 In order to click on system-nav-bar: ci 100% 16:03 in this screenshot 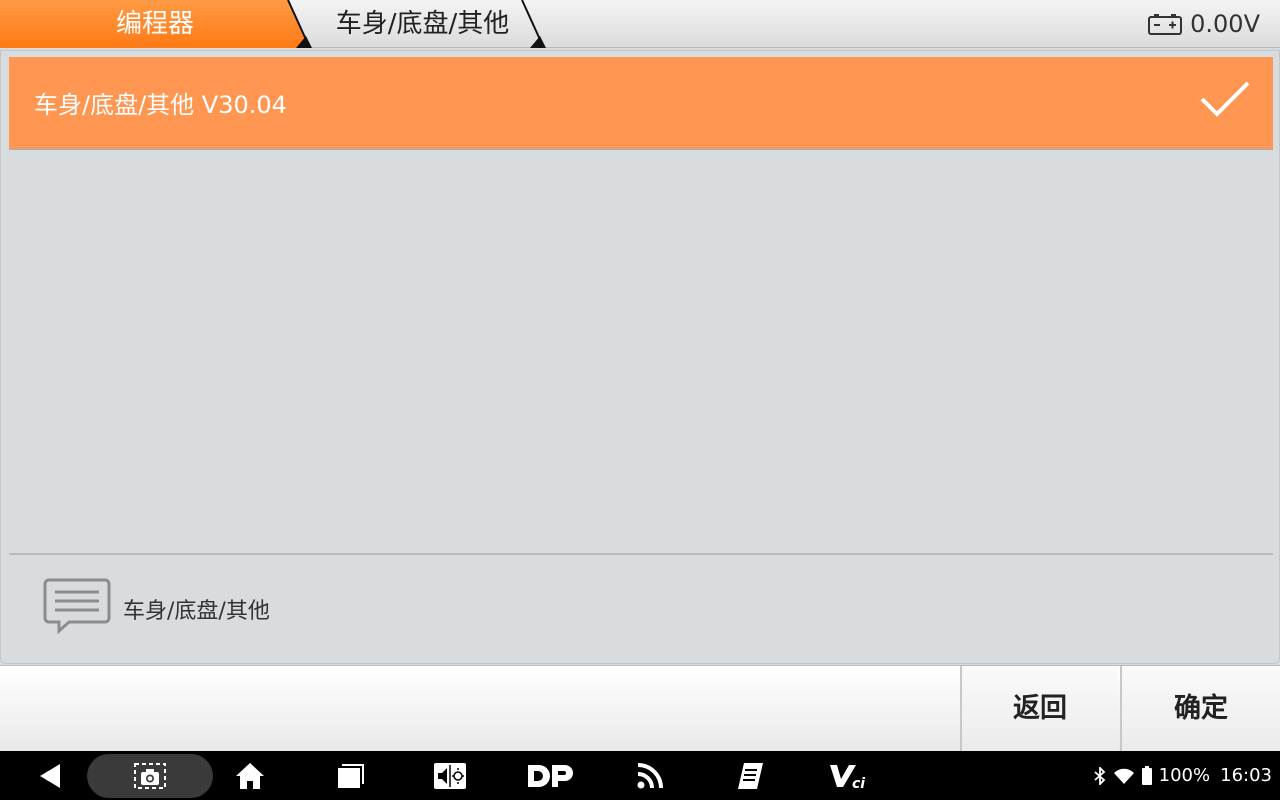, I will do `click(640, 775)`.